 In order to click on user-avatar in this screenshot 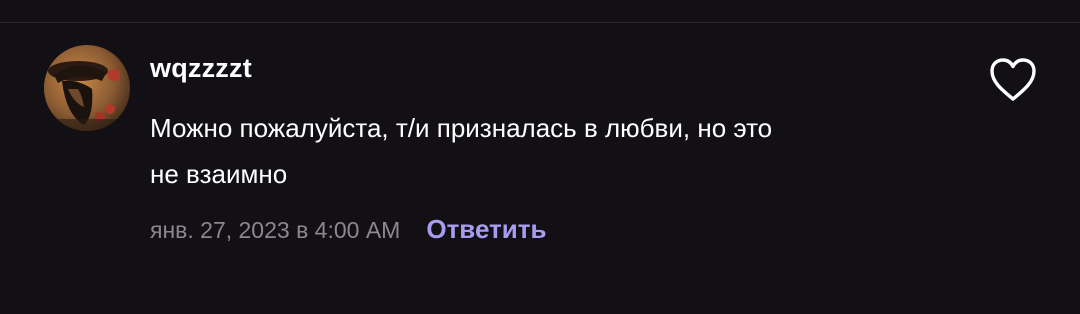, I will do `click(87, 88)`.